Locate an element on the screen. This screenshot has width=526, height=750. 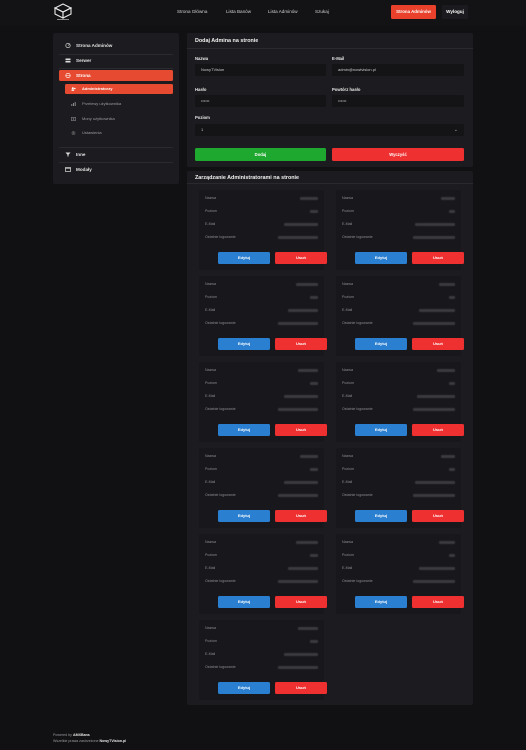
sidebar-subitem-transfers: Przelewy użytkownika is located at coordinates (119, 104).